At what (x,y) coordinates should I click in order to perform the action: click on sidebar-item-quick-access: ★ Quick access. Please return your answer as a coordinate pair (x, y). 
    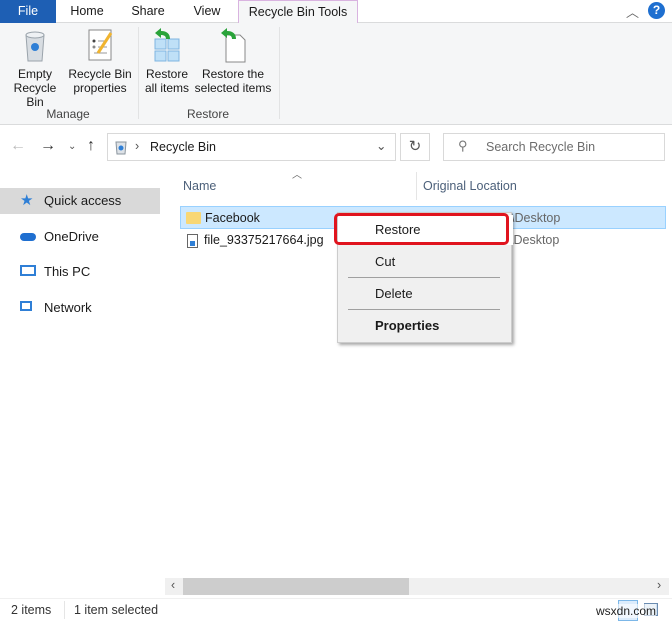
    Looking at the image, I should click on (80, 201).